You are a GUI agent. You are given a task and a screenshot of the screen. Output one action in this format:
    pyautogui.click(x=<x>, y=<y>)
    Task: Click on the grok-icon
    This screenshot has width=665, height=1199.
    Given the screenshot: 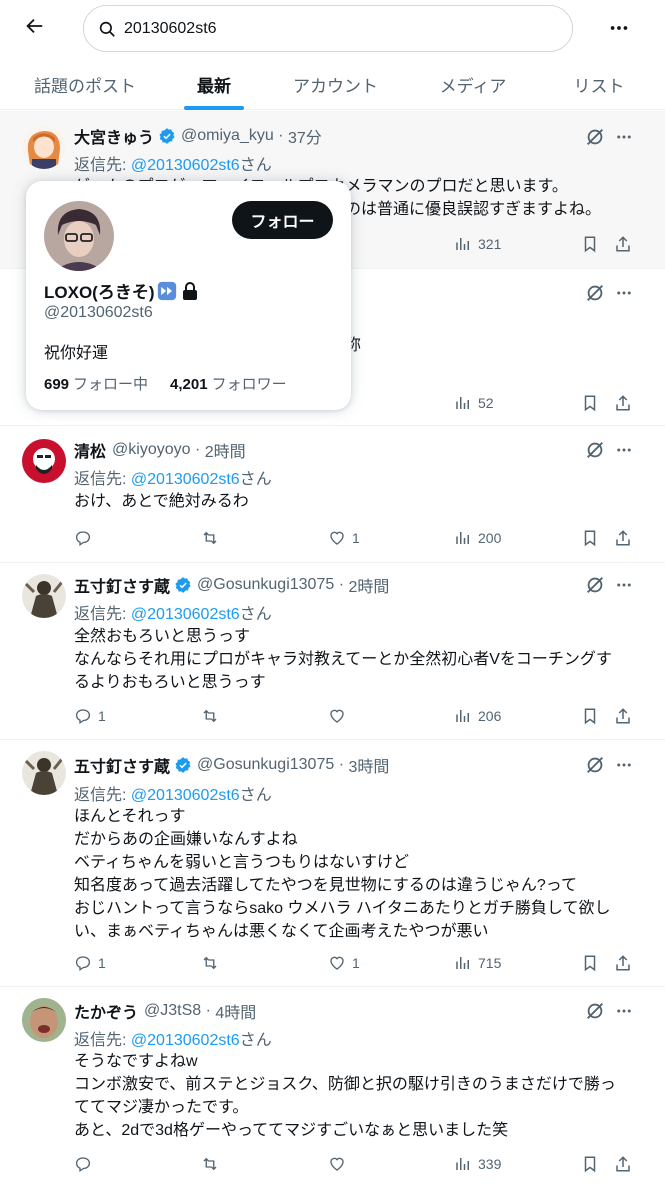 What is the action you would take?
    pyautogui.click(x=595, y=293)
    